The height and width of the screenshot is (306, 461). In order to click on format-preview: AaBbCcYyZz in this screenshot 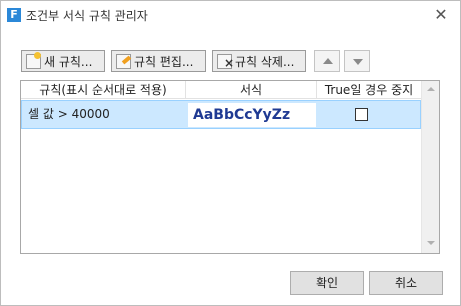, I will do `click(252, 115)`.